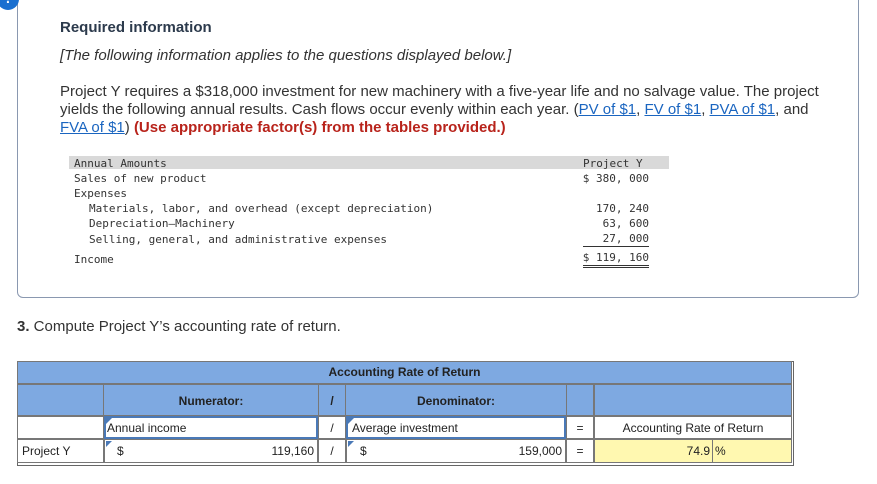 This screenshot has height=484, width=877. Describe the element at coordinates (615, 178) in the screenshot. I see `table-row-value: $ 380, 000` at that location.